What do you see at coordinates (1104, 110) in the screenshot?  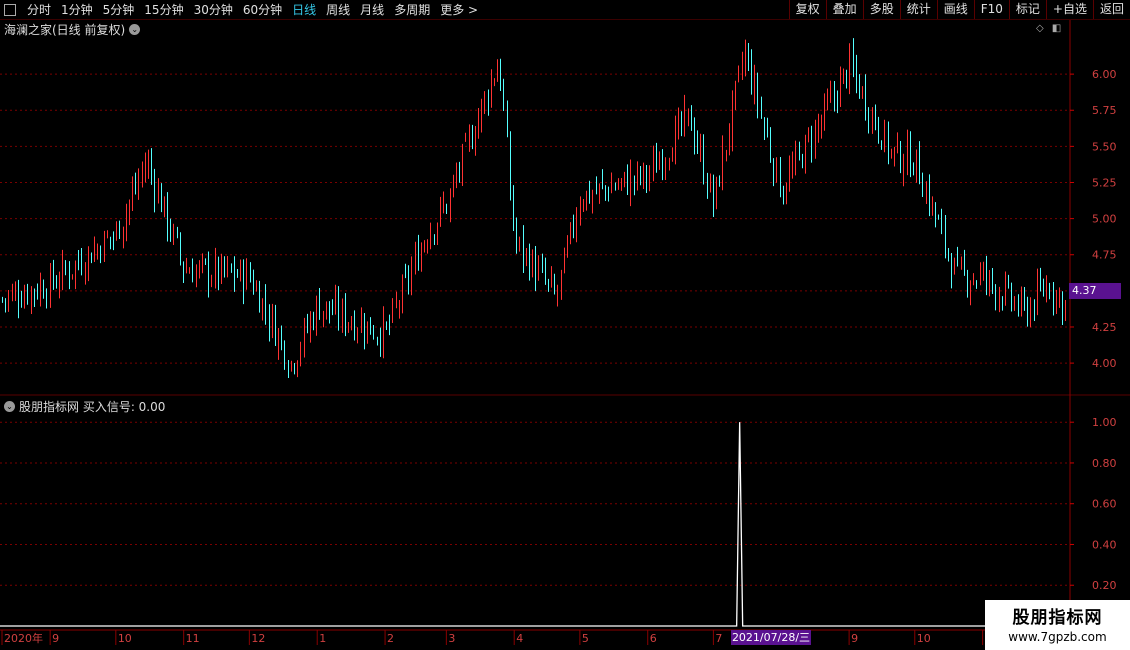 I see `y-tick-label: 5.75` at bounding box center [1104, 110].